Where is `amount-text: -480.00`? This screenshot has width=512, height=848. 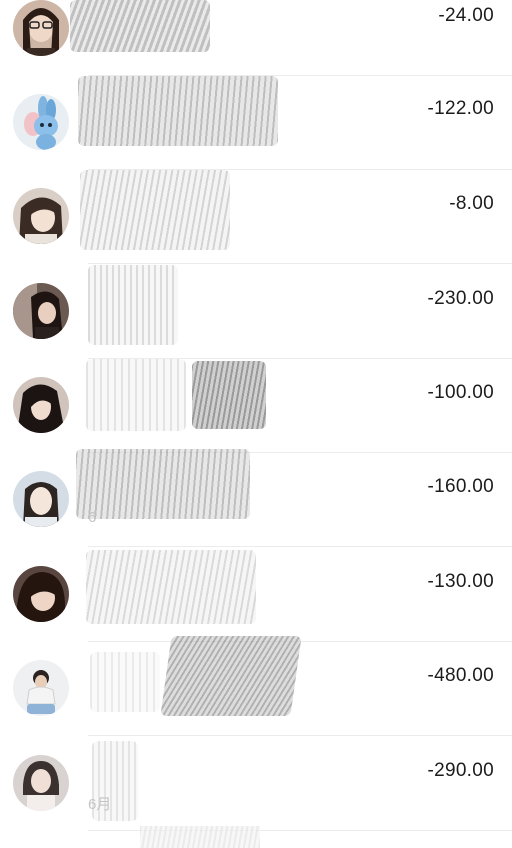 amount-text: -480.00 is located at coordinates (460, 675).